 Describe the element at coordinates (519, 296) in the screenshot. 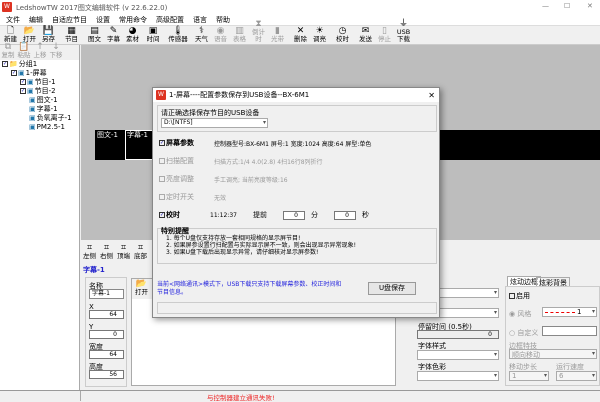

I see `enable-checkbox: 启用` at that location.